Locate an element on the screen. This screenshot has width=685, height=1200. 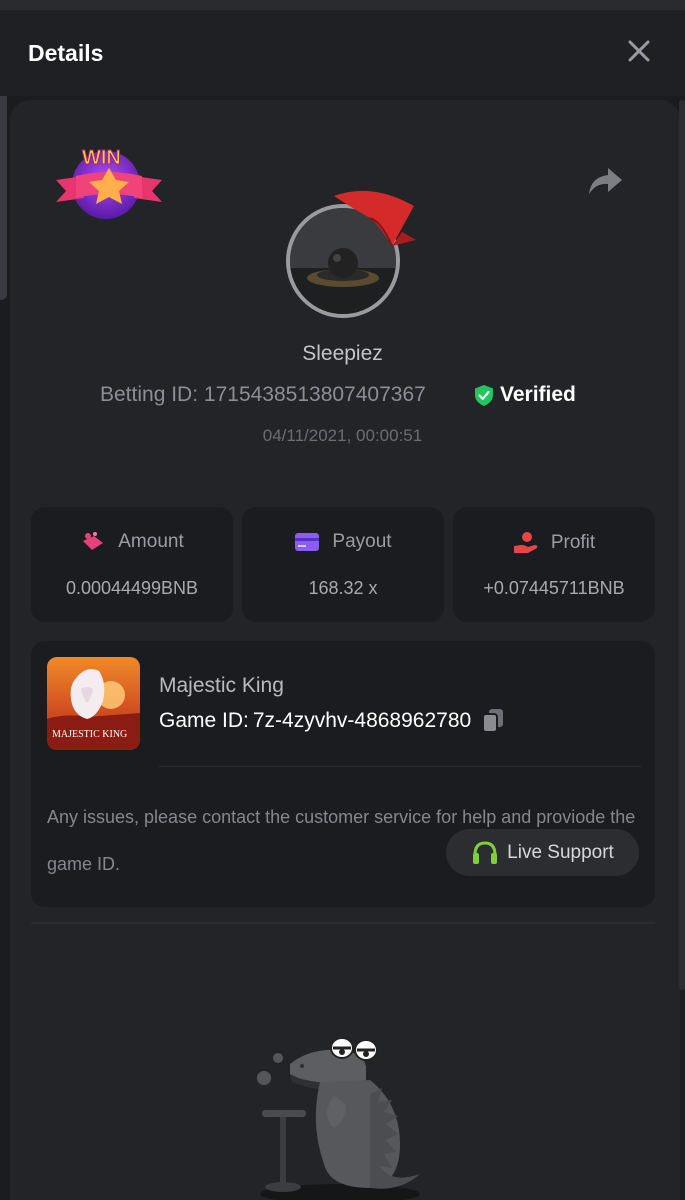
stat-amount-value: 0.00044499BNB is located at coordinates (132, 588).